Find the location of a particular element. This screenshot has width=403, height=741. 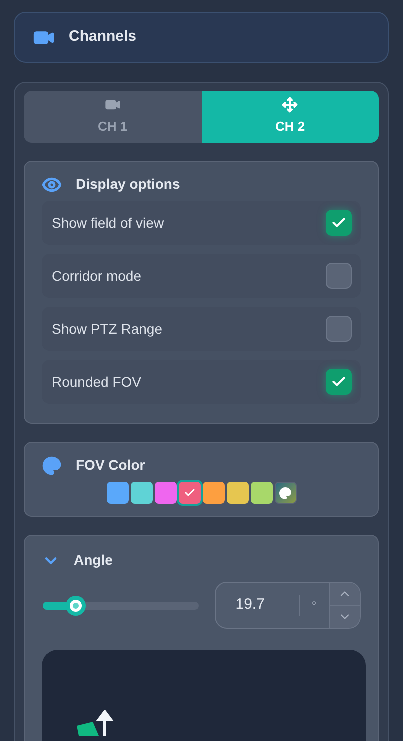

header-title: Channels is located at coordinates (103, 37).